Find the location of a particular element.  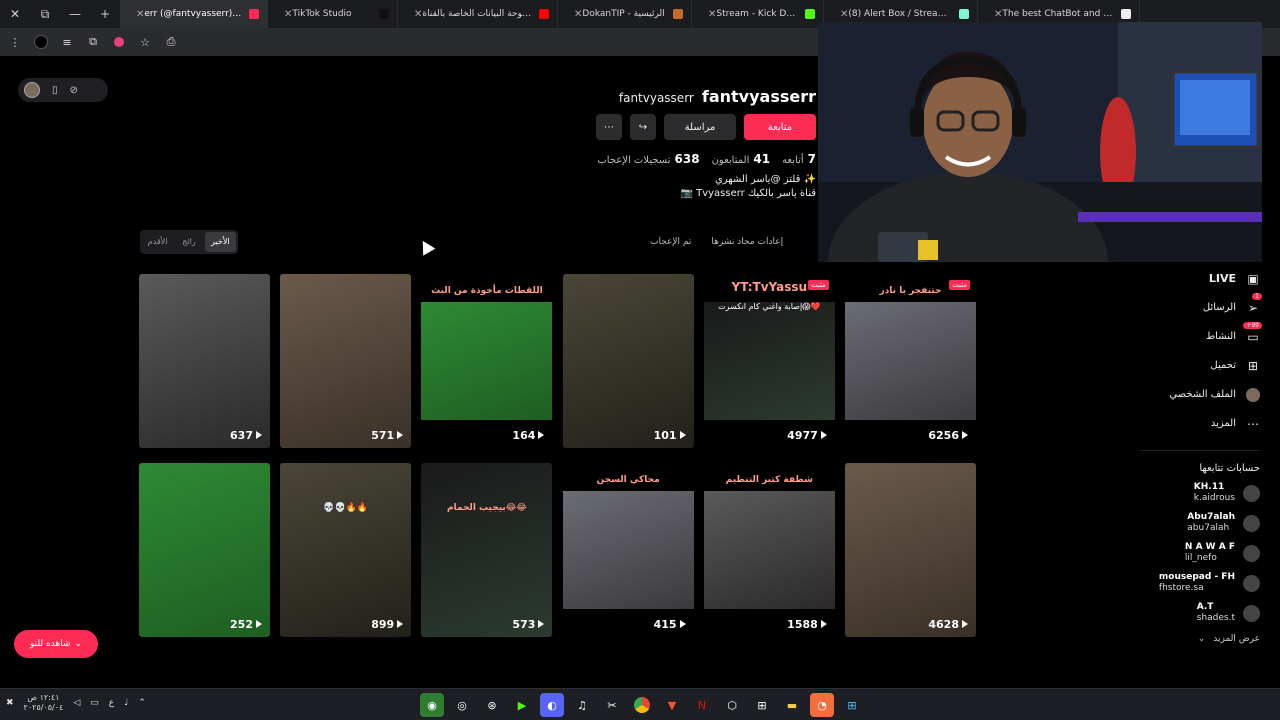

ellipsis-icon: ⋯ is located at coordinates (1253, 423).